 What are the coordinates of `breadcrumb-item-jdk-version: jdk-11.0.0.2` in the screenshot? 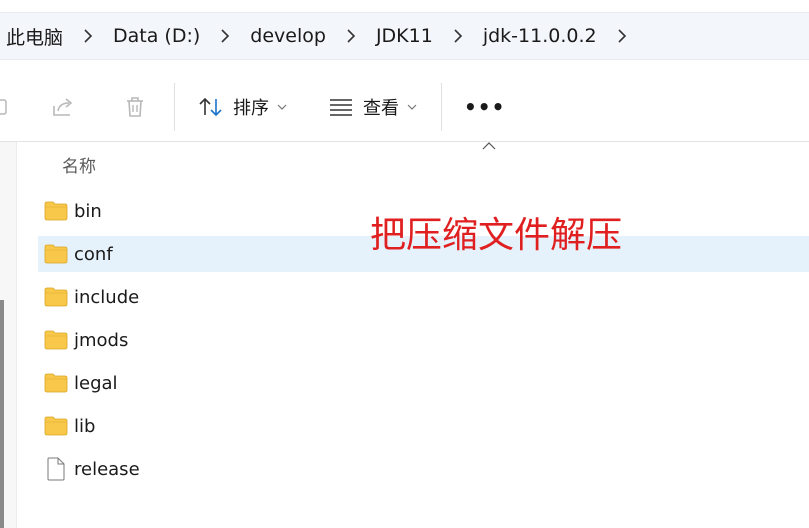 It's located at (540, 36).